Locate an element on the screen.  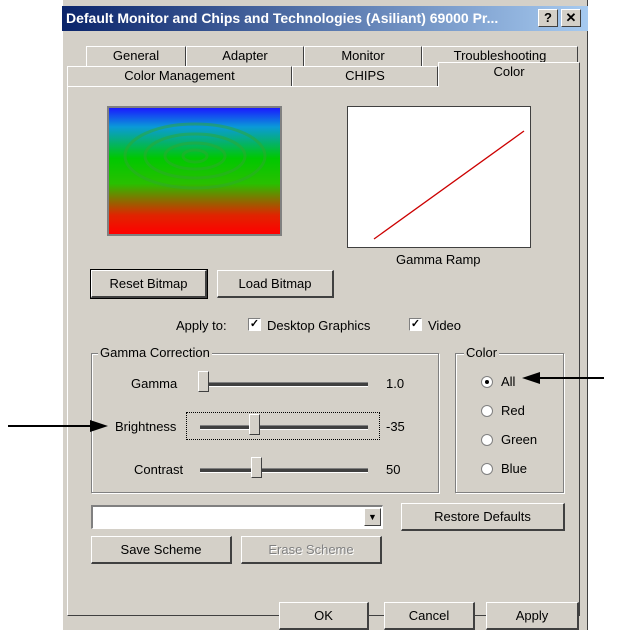
arrow-to-brightness-head is located at coordinates (99, 426).